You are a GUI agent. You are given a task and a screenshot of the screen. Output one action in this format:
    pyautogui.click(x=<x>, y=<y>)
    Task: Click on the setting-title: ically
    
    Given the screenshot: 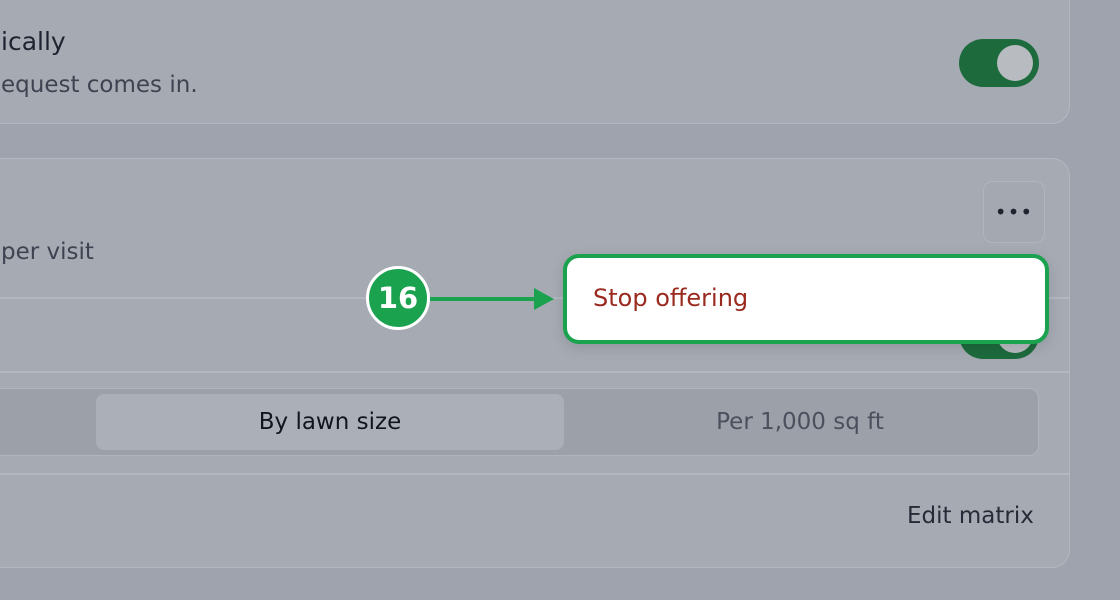 What is the action you would take?
    pyautogui.click(x=33, y=41)
    